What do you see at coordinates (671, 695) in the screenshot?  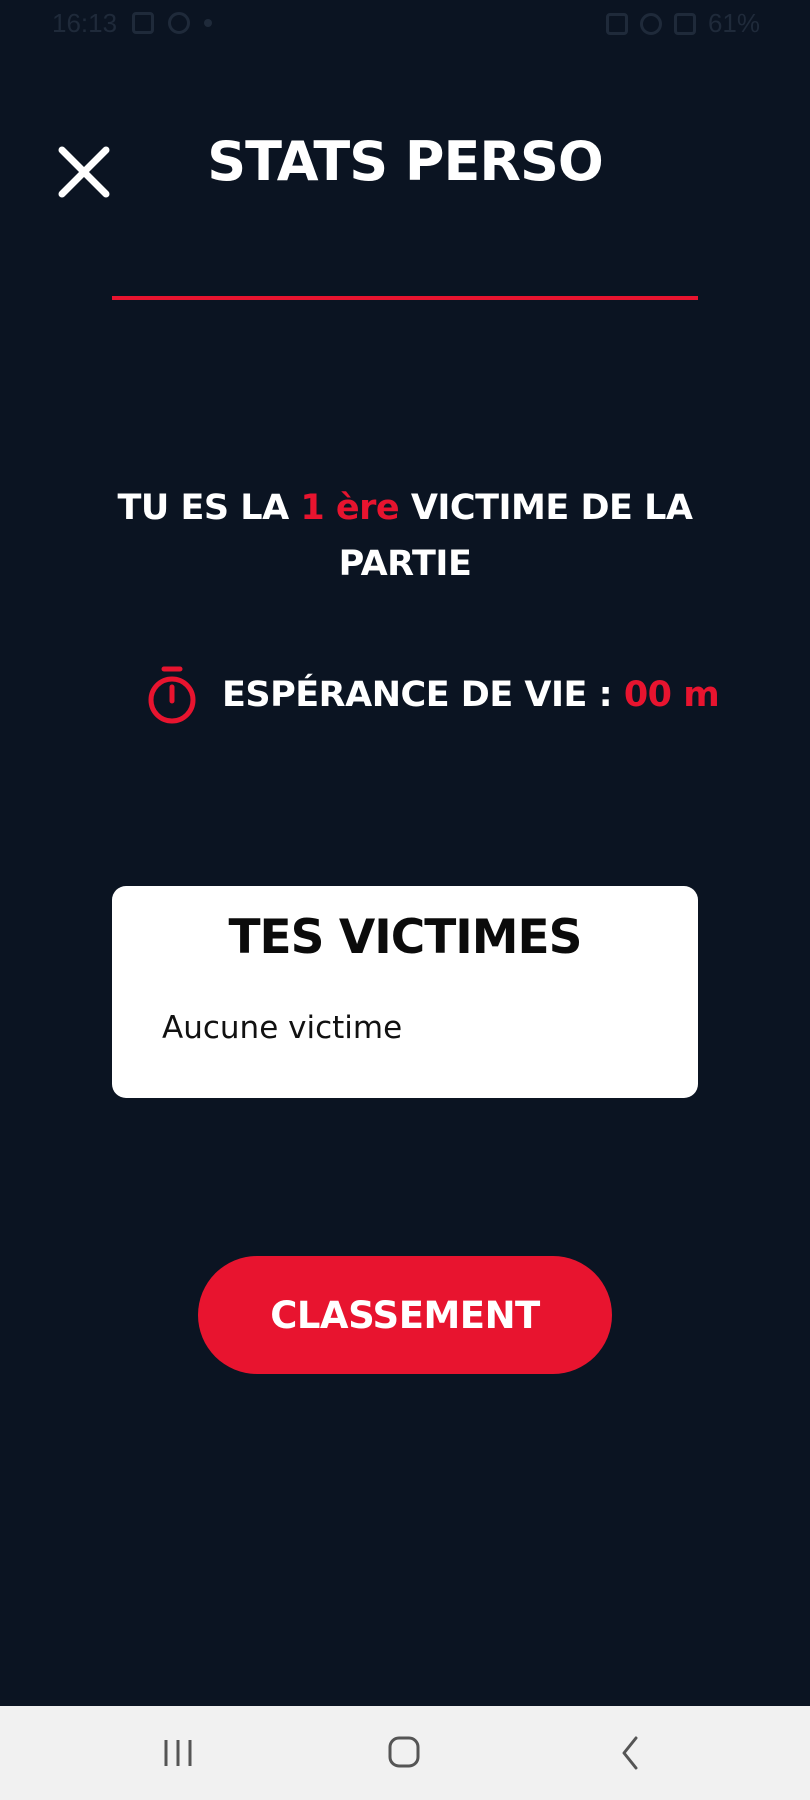 I see `life-expectancy-value: 00 m` at bounding box center [671, 695].